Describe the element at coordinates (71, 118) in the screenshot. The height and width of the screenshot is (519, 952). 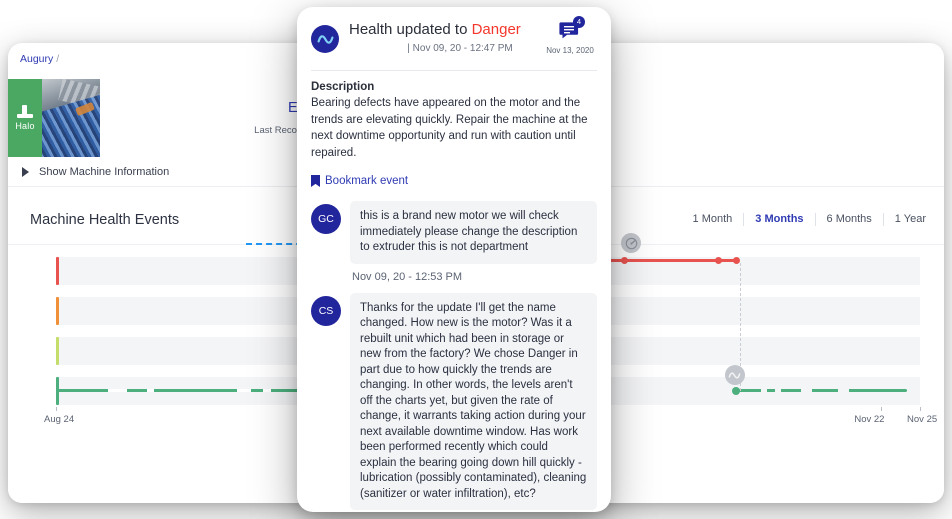
I see `machine-photo` at that location.